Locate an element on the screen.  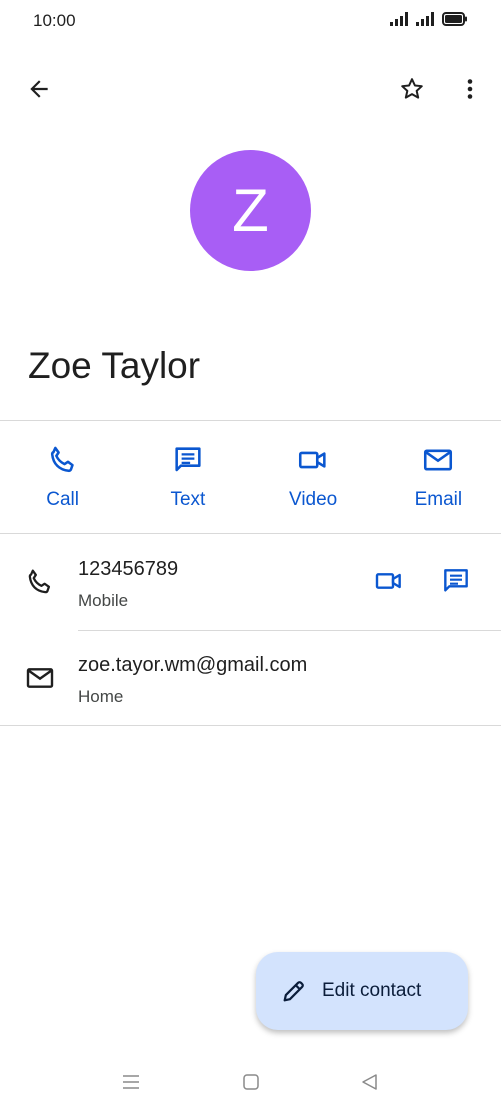
email-label: Email is located at coordinates (438, 499).